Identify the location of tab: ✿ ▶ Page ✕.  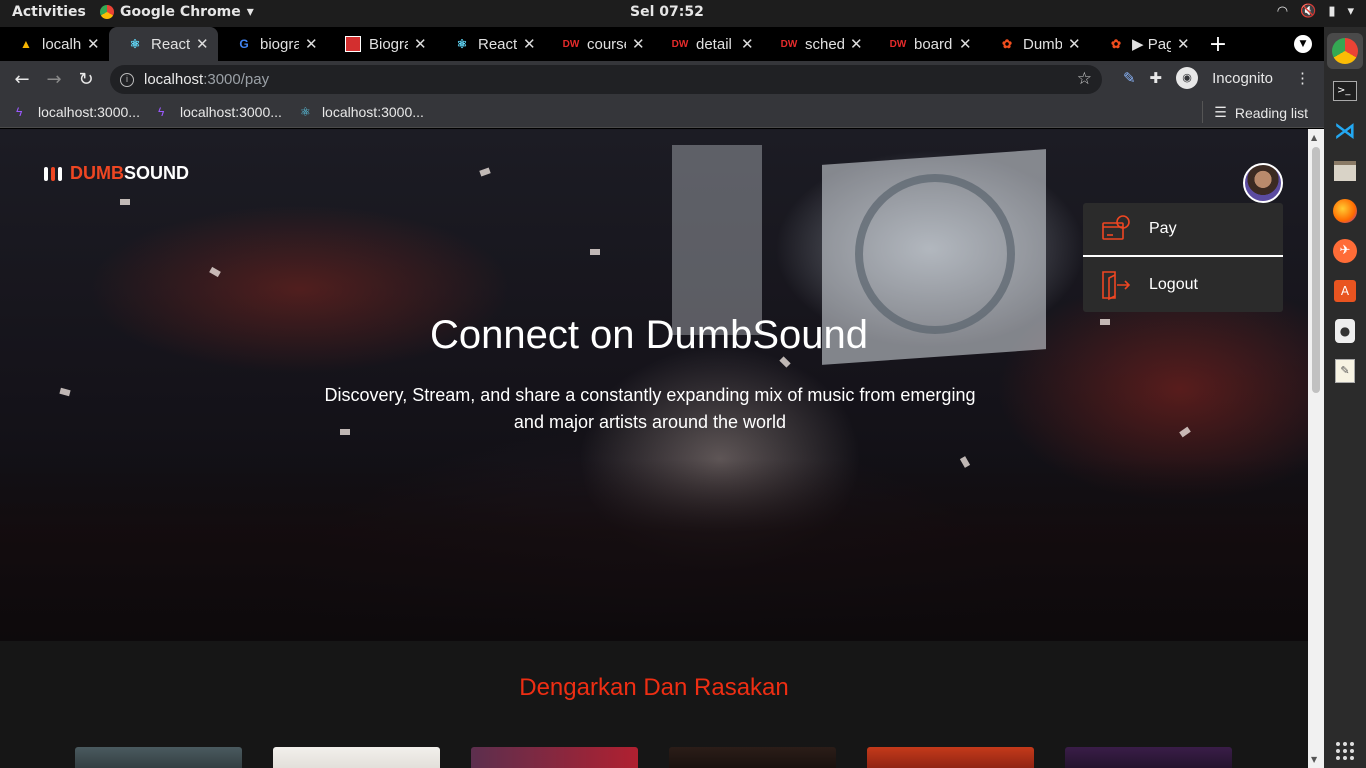
(1144, 44).